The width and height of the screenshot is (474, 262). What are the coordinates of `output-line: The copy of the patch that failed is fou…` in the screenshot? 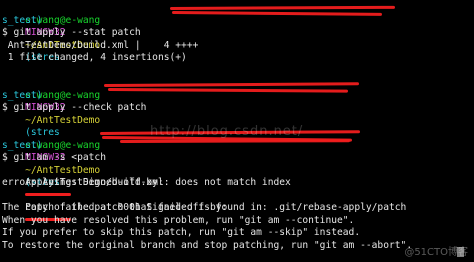 It's located at (204, 207).